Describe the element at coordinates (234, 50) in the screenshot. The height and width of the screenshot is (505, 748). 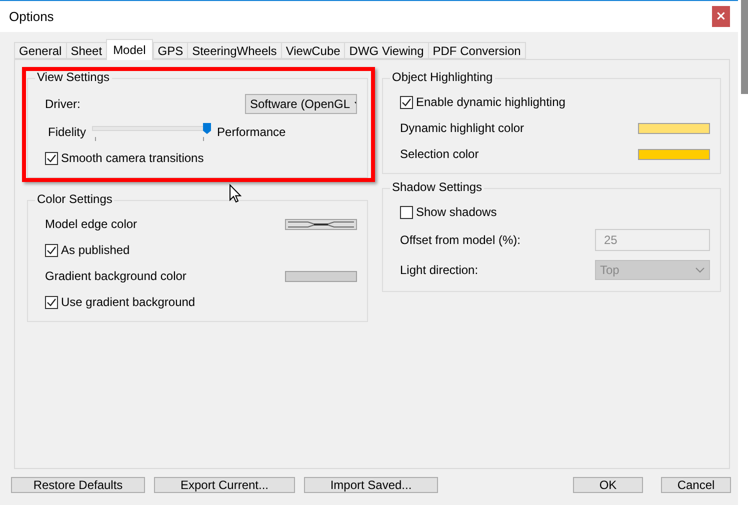
I see `tab: SteeringWheels` at that location.